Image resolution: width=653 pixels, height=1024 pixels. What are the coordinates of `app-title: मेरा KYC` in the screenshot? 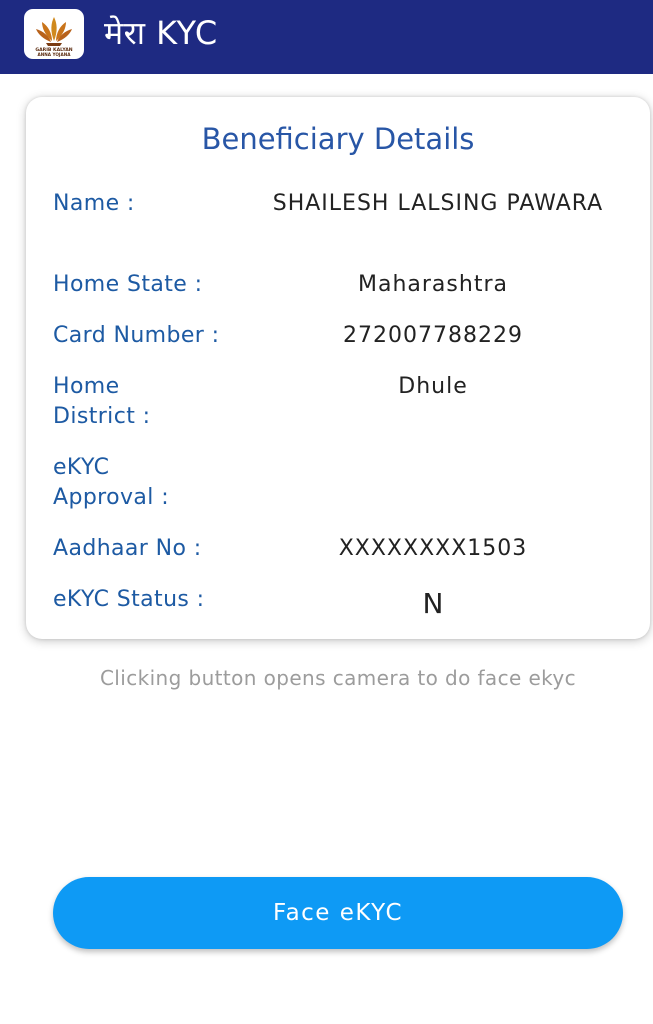 It's located at (161, 33).